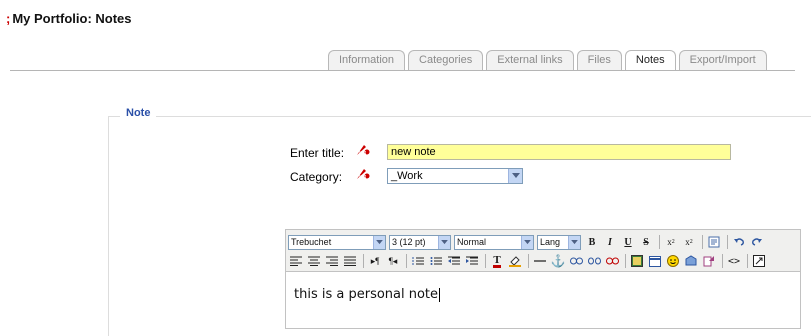 The width and height of the screenshot is (811, 336). Describe the element at coordinates (734, 261) in the screenshot. I see `html-source-icon: <>` at that location.